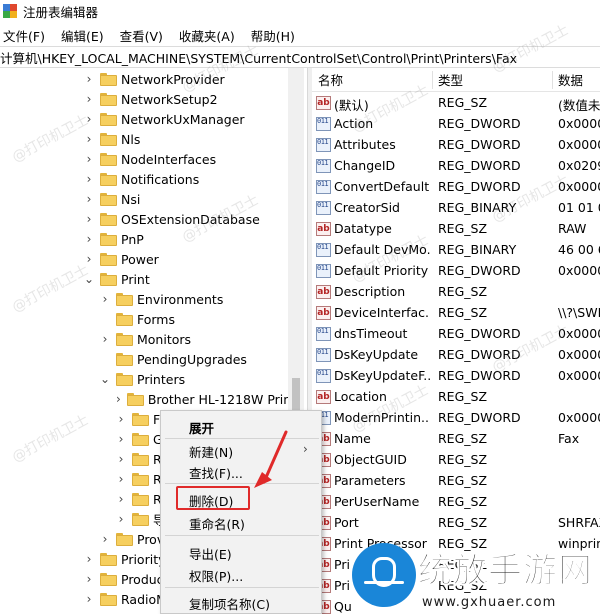 The height and width of the screenshot is (614, 600). What do you see at coordinates (456, 481) in the screenshot?
I see `value-row: ab Parameters REG_SZ` at bounding box center [456, 481].